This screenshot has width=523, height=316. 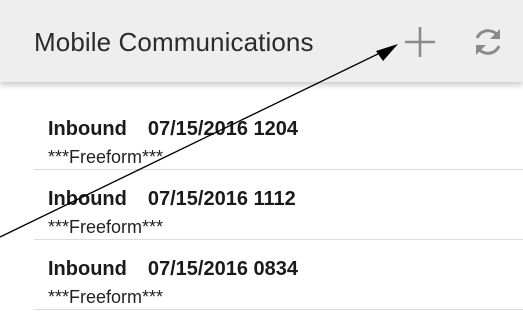 I want to click on refresh-icon, so click(x=488, y=42).